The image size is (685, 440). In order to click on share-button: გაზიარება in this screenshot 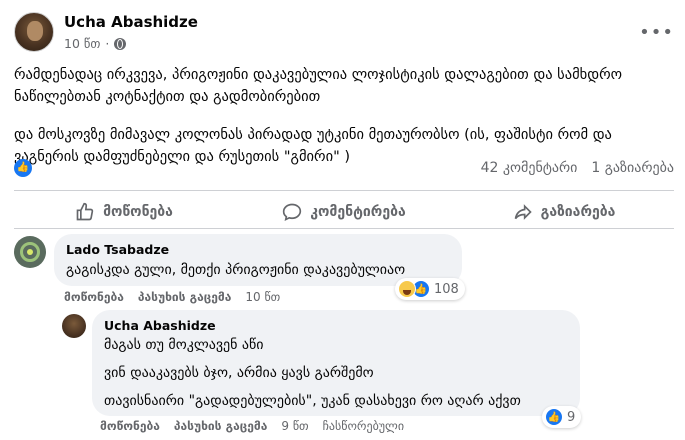, I will do `click(564, 212)`.